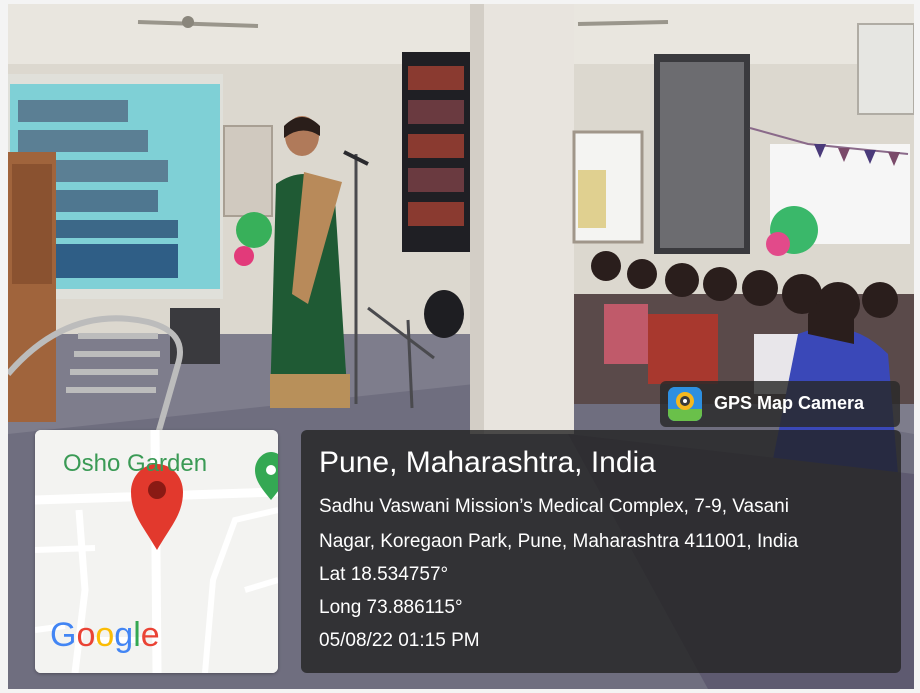 The image size is (920, 693). I want to click on datetime: 05/08/22 01:15 PM, so click(399, 640).